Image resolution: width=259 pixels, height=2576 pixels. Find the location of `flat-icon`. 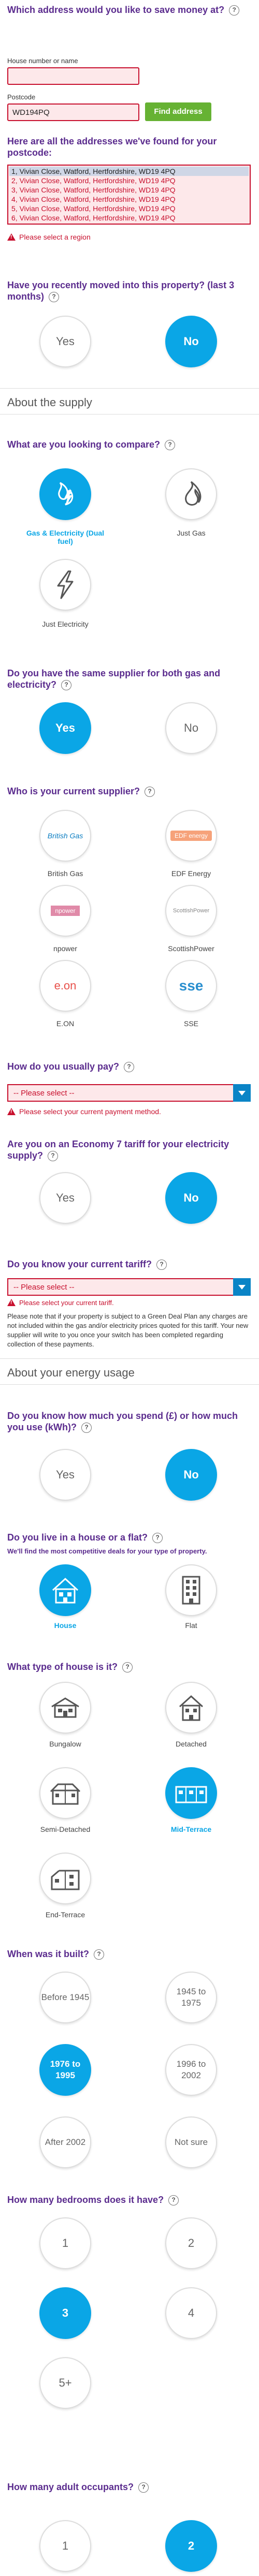

flat-icon is located at coordinates (191, 1590).